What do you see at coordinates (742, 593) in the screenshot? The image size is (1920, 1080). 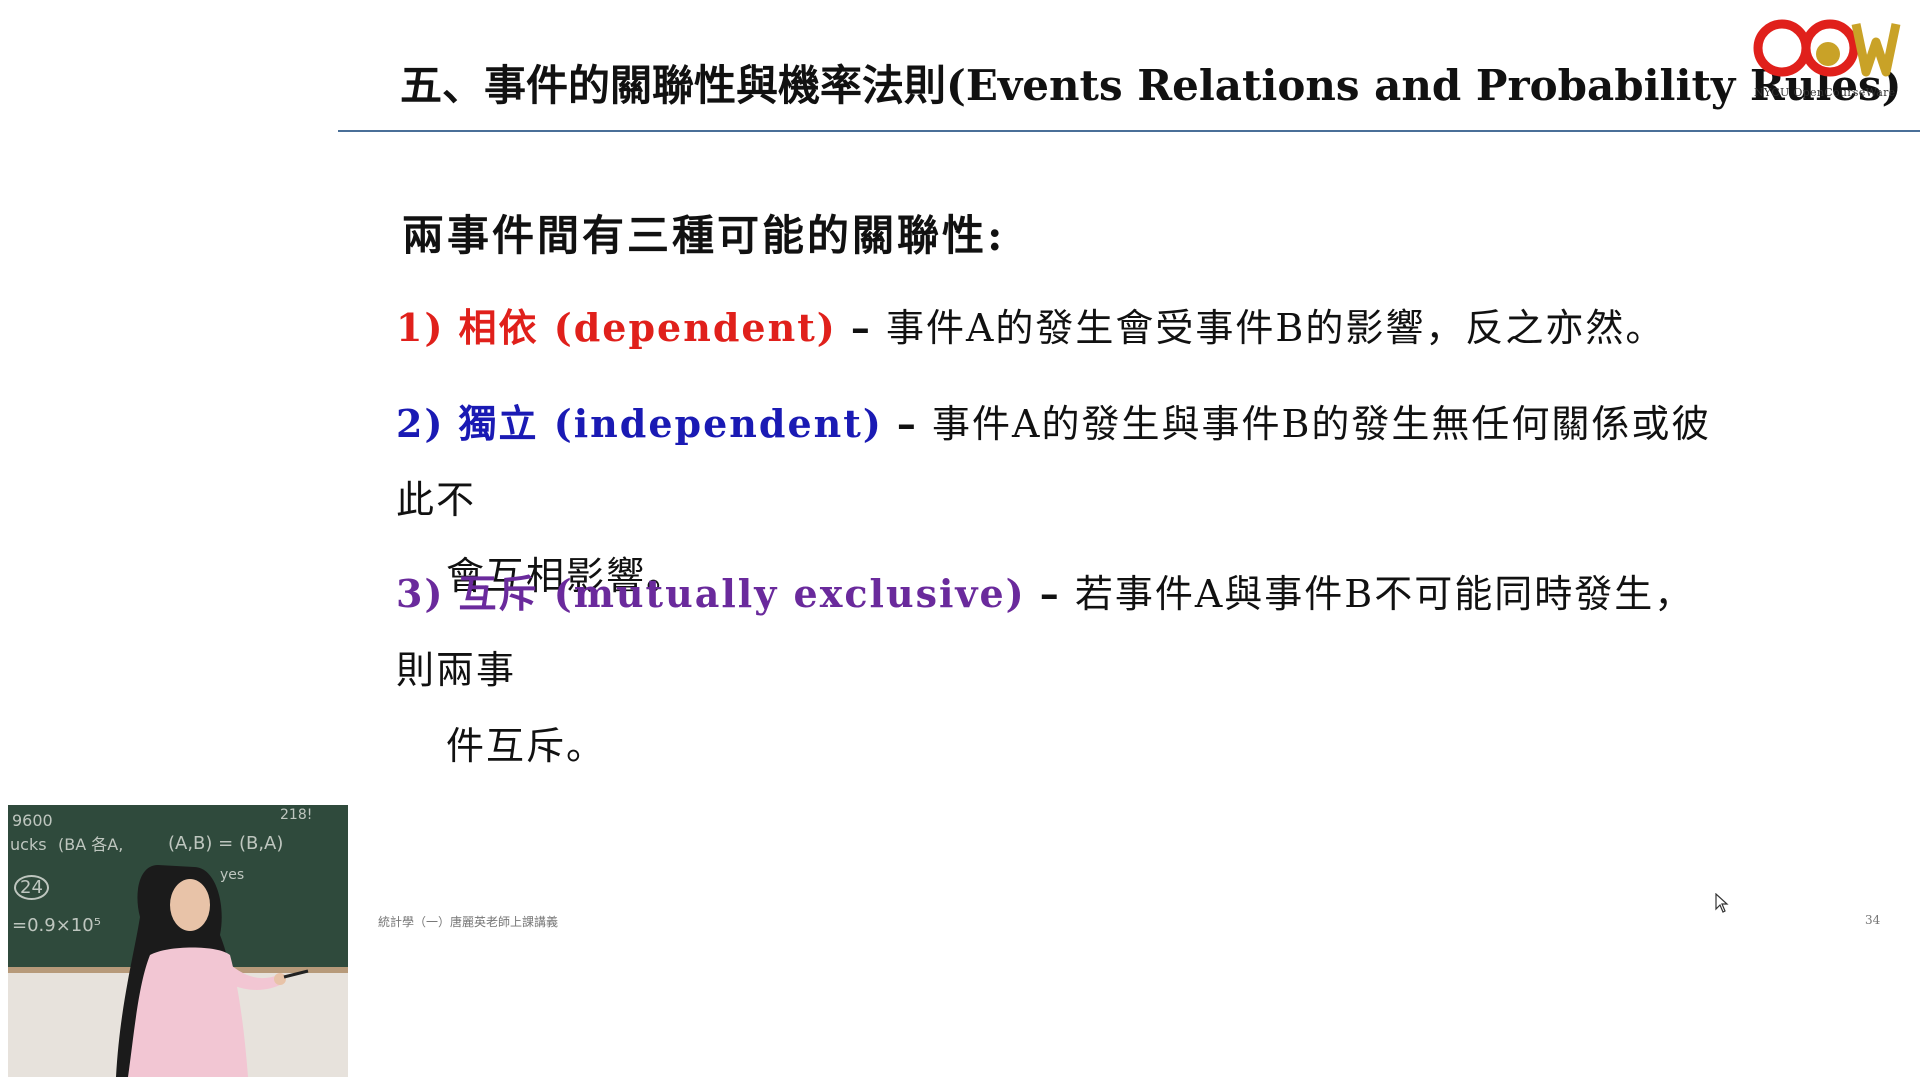 I see `item-term: 互斥 (mutually exclusive)` at bounding box center [742, 593].